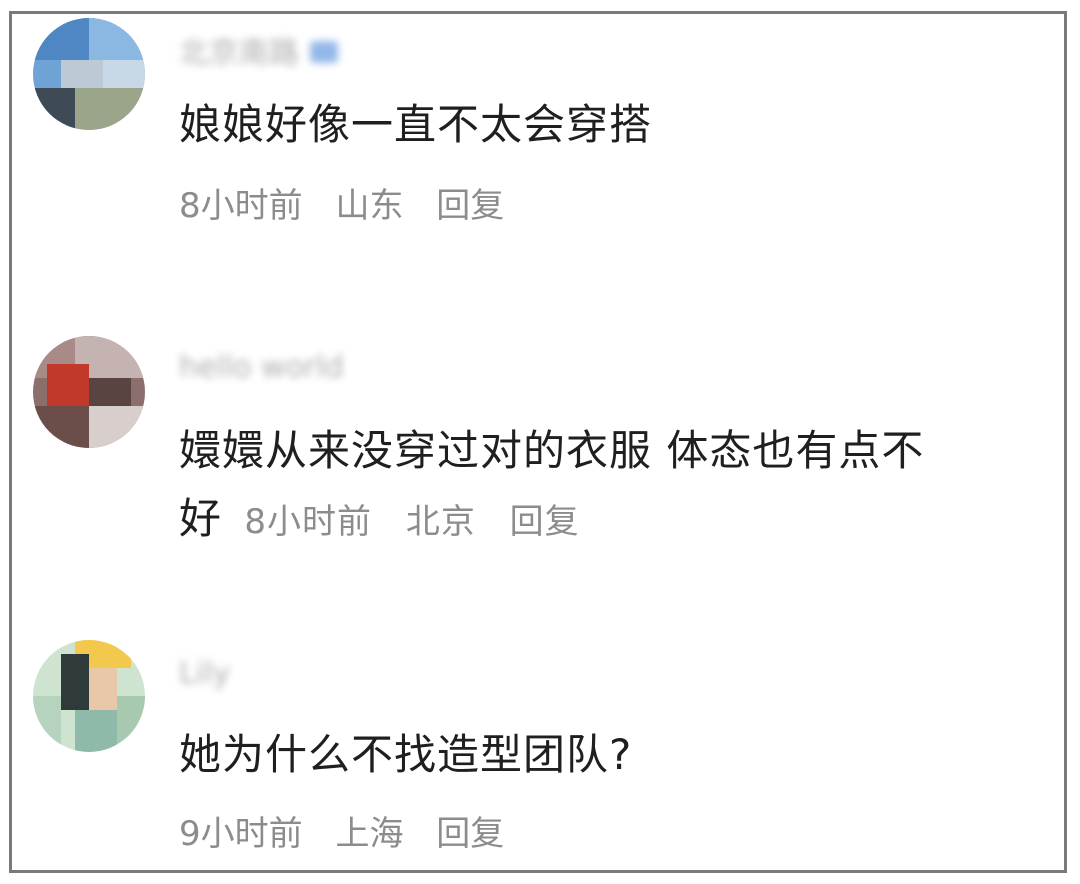  I want to click on comment-meta: 9小时前 上海 回复, so click(352, 830).